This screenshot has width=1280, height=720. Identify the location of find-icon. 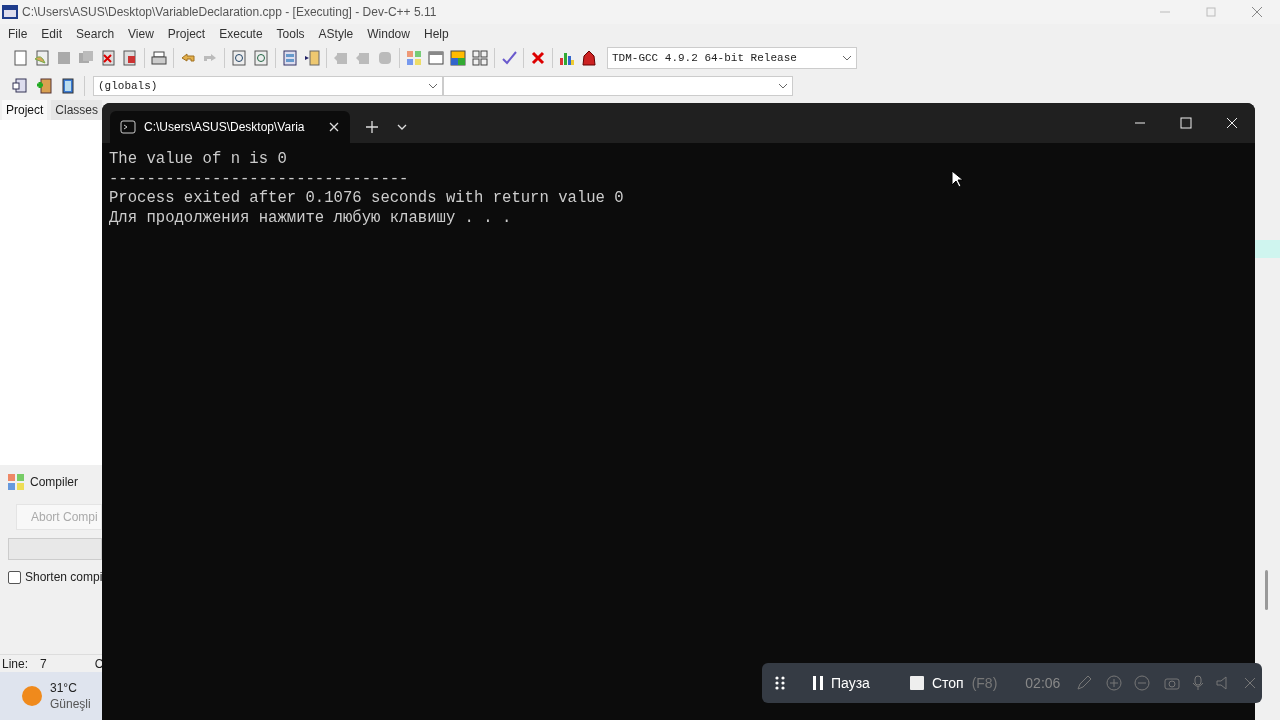
(239, 58).